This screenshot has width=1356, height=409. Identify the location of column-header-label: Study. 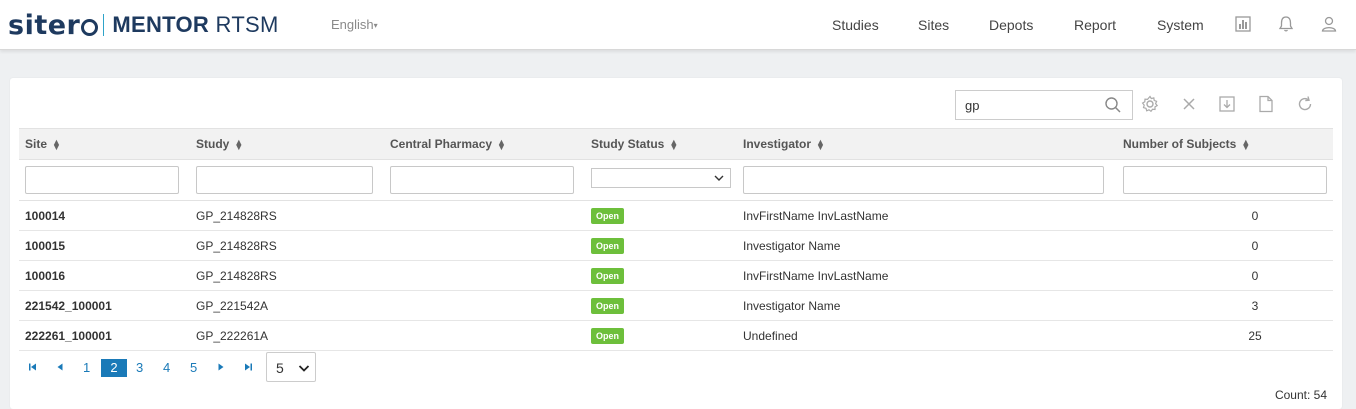
(213, 144).